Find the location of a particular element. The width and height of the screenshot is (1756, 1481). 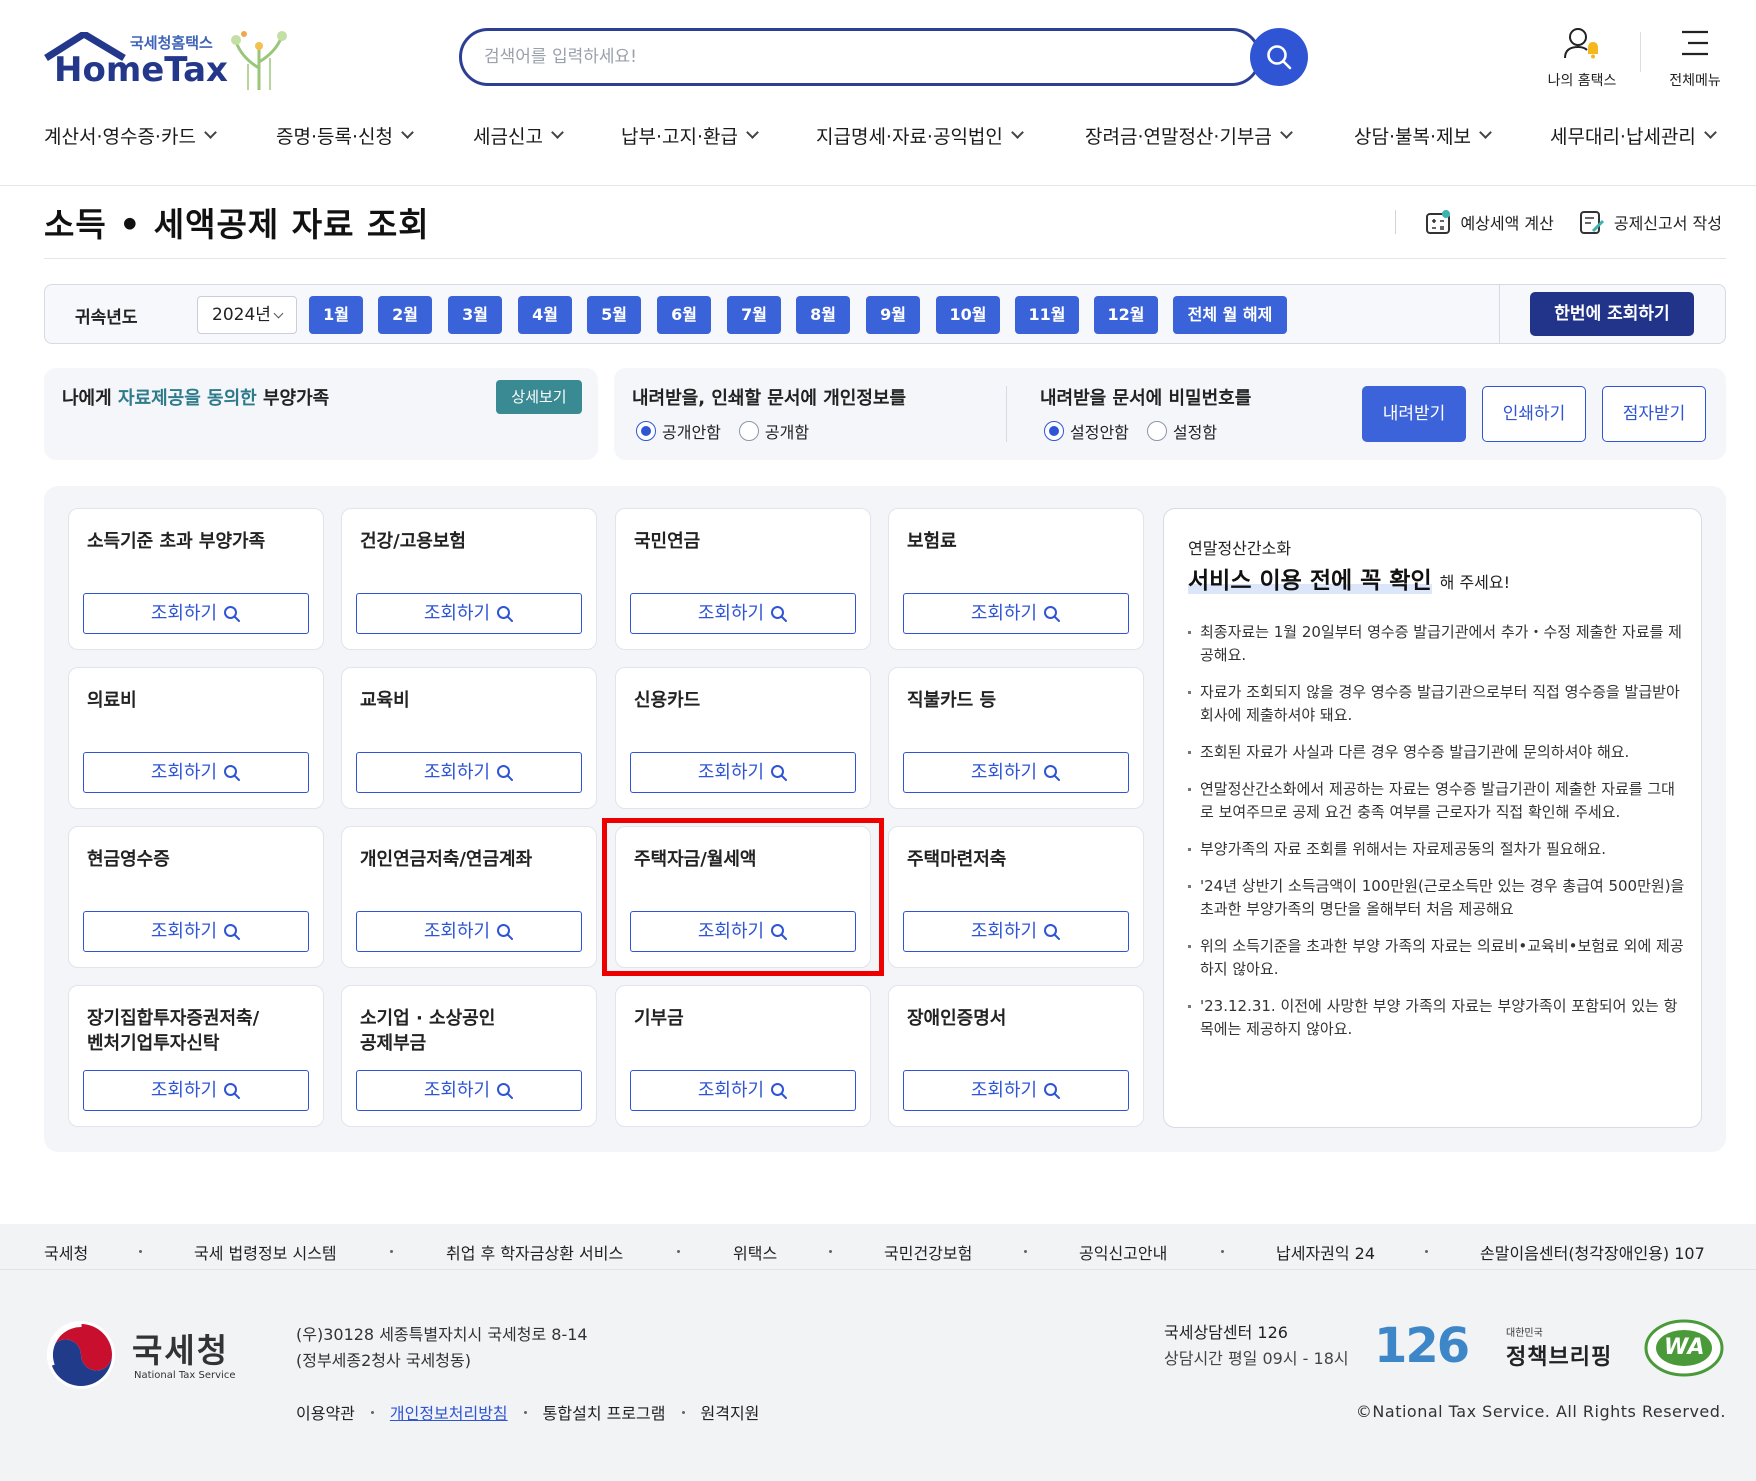

search-button is located at coordinates (1279, 57).